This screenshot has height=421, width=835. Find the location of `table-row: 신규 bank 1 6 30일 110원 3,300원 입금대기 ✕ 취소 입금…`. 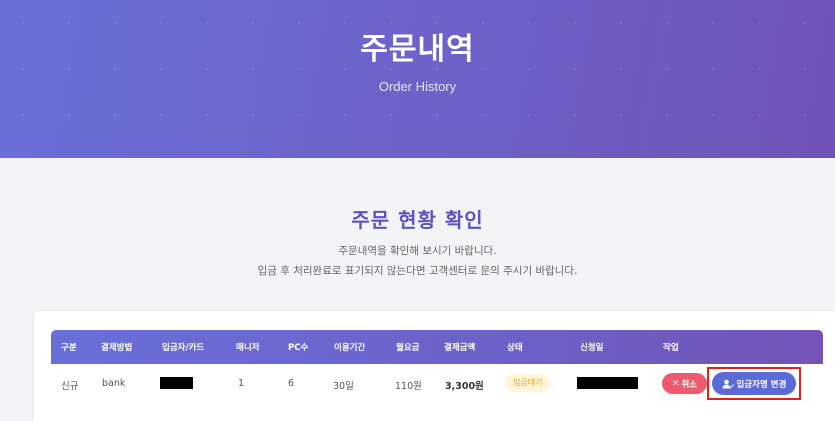

table-row: 신규 bank 1 6 30일 110원 3,300원 입금대기 ✕ 취소 입금… is located at coordinates (437, 387).